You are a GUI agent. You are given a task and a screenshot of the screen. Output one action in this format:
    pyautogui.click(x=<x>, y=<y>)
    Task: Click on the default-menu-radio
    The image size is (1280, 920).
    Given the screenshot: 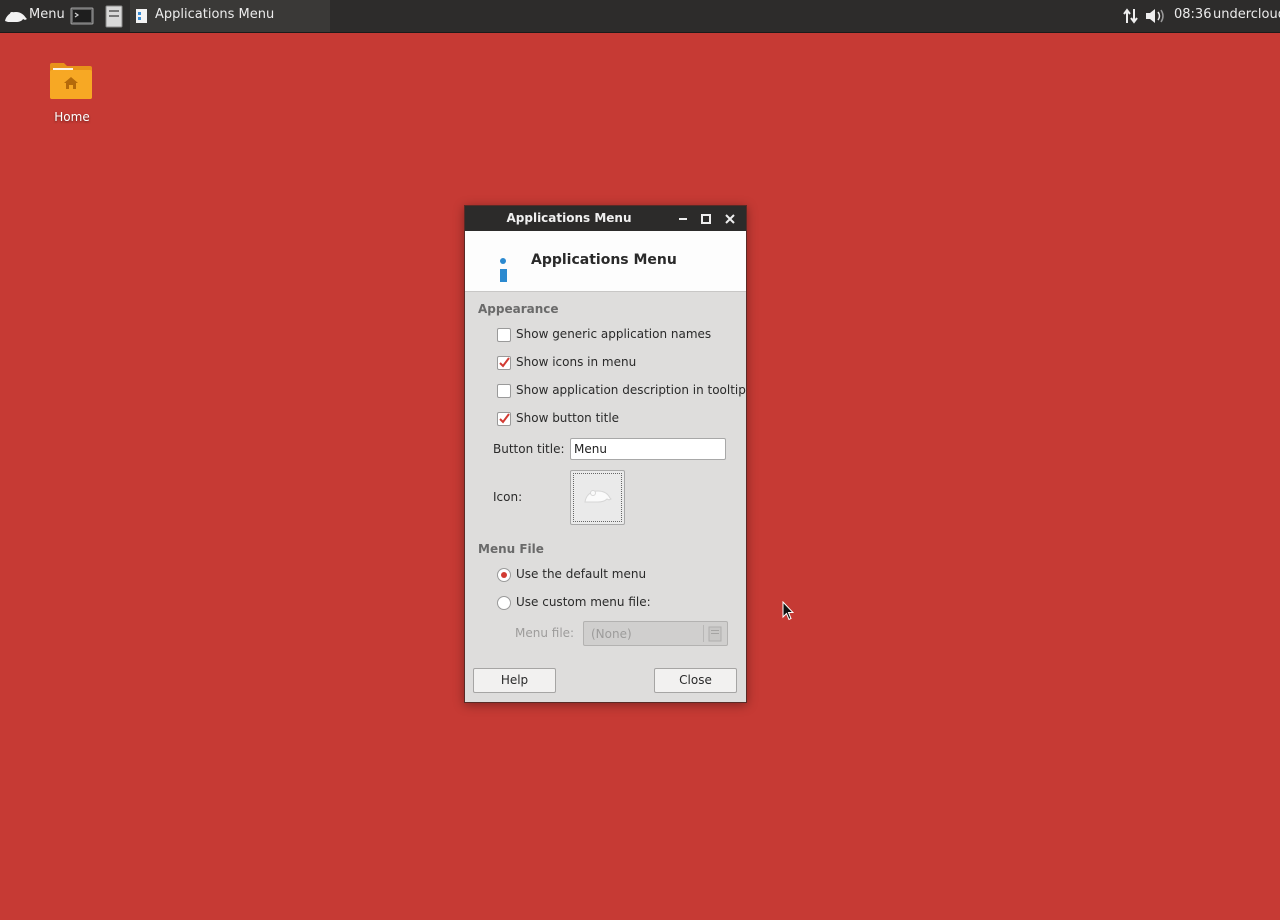 What is the action you would take?
    pyautogui.click(x=504, y=575)
    